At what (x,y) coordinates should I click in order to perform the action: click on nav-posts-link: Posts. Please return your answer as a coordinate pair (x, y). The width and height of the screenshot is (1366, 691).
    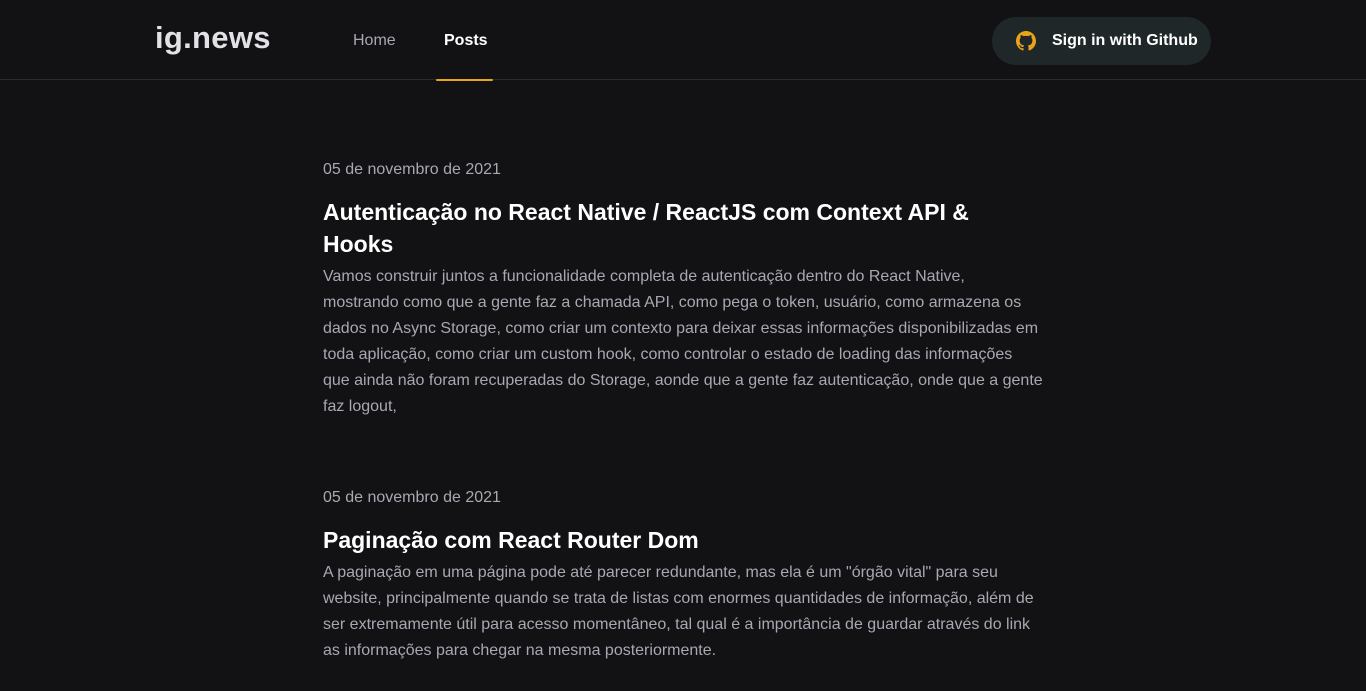
    Looking at the image, I should click on (466, 41).